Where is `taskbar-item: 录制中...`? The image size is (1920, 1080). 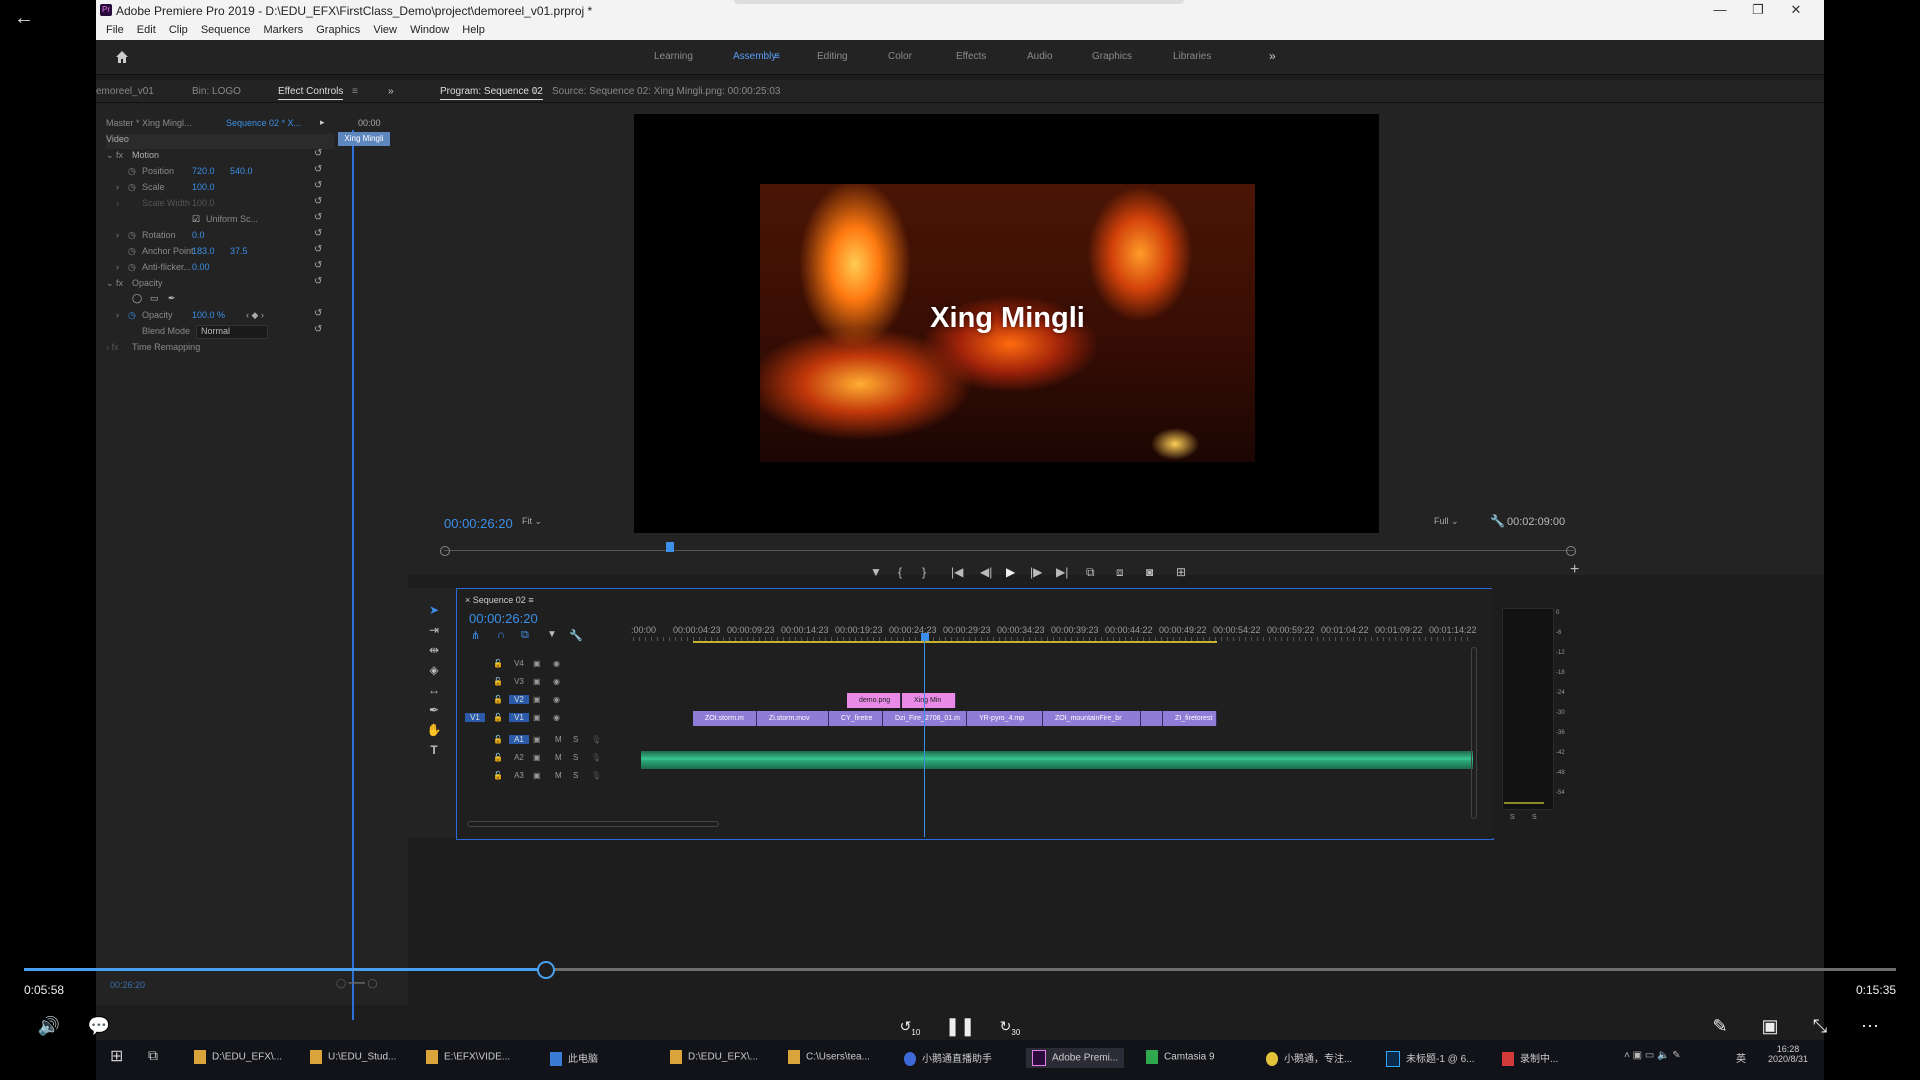
taskbar-item: 录制中... is located at coordinates (1530, 1058).